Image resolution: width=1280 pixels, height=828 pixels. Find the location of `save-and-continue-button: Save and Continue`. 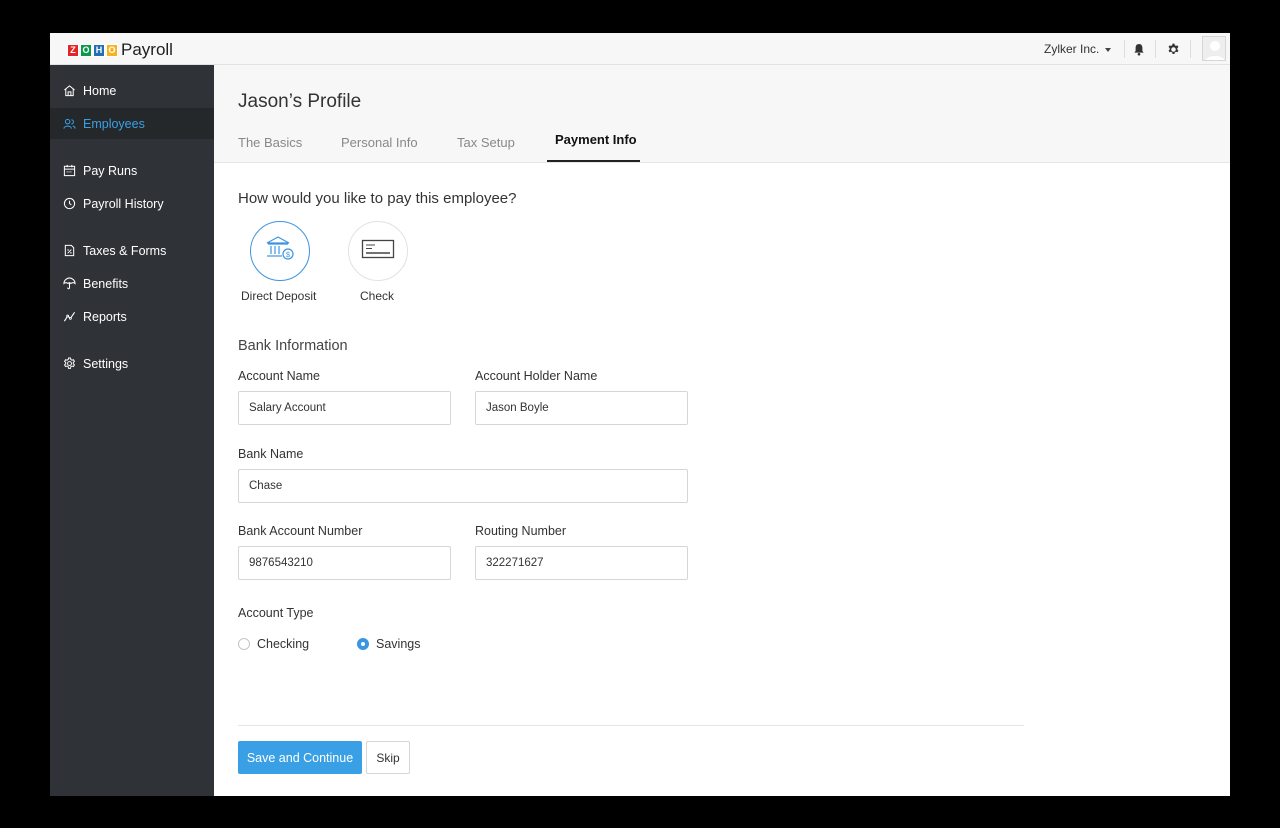

save-and-continue-button: Save and Continue is located at coordinates (300, 757).